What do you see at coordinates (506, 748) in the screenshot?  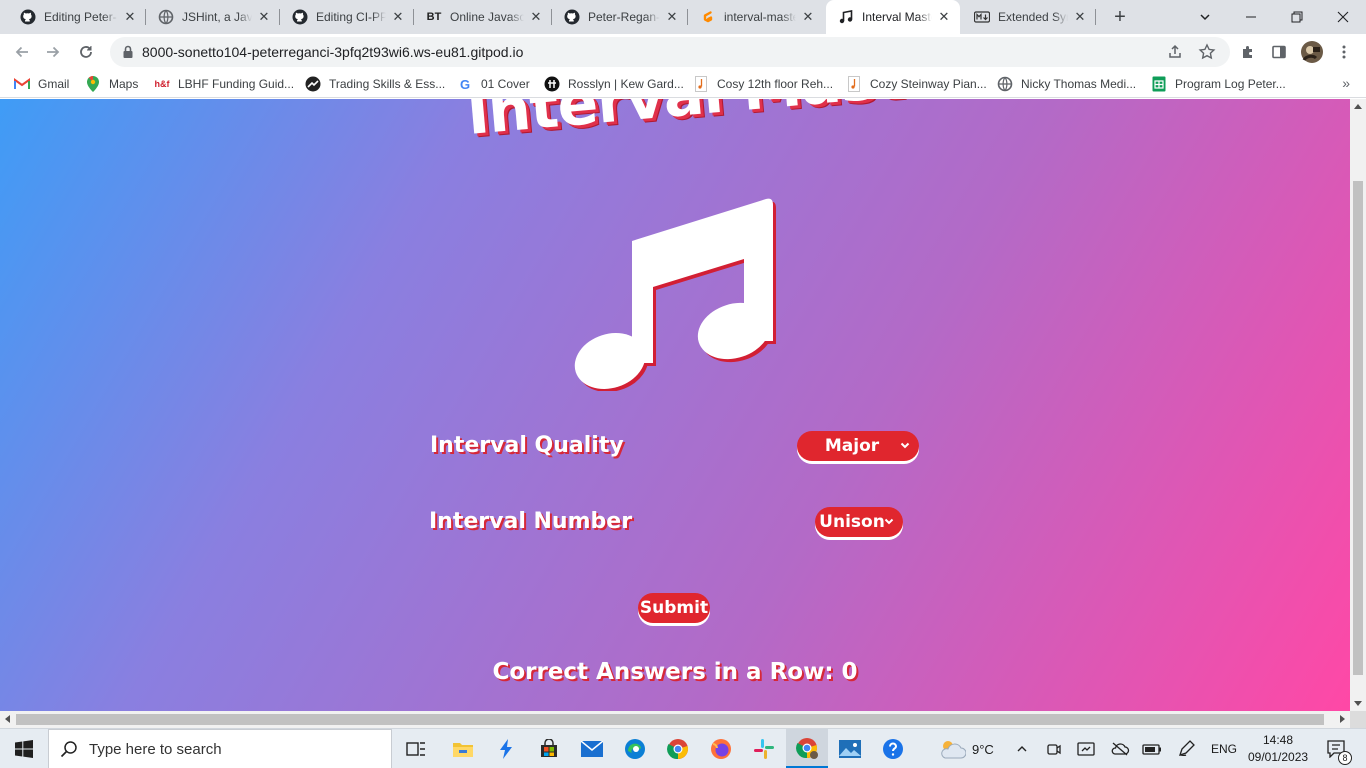 I see `taskbar-vscode-bolt` at bounding box center [506, 748].